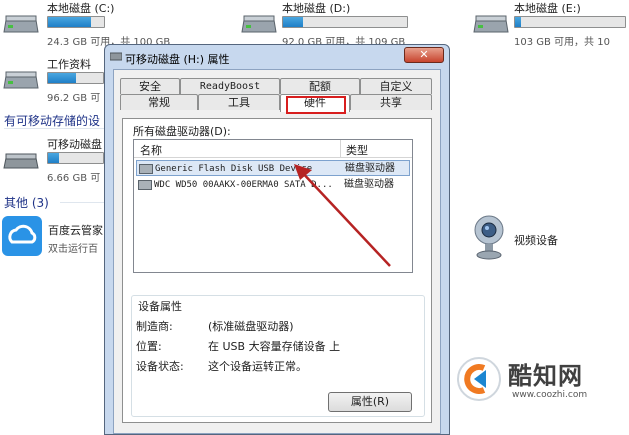 This screenshot has width=629, height=435. I want to click on prop-label: 位置:, so click(149, 346).